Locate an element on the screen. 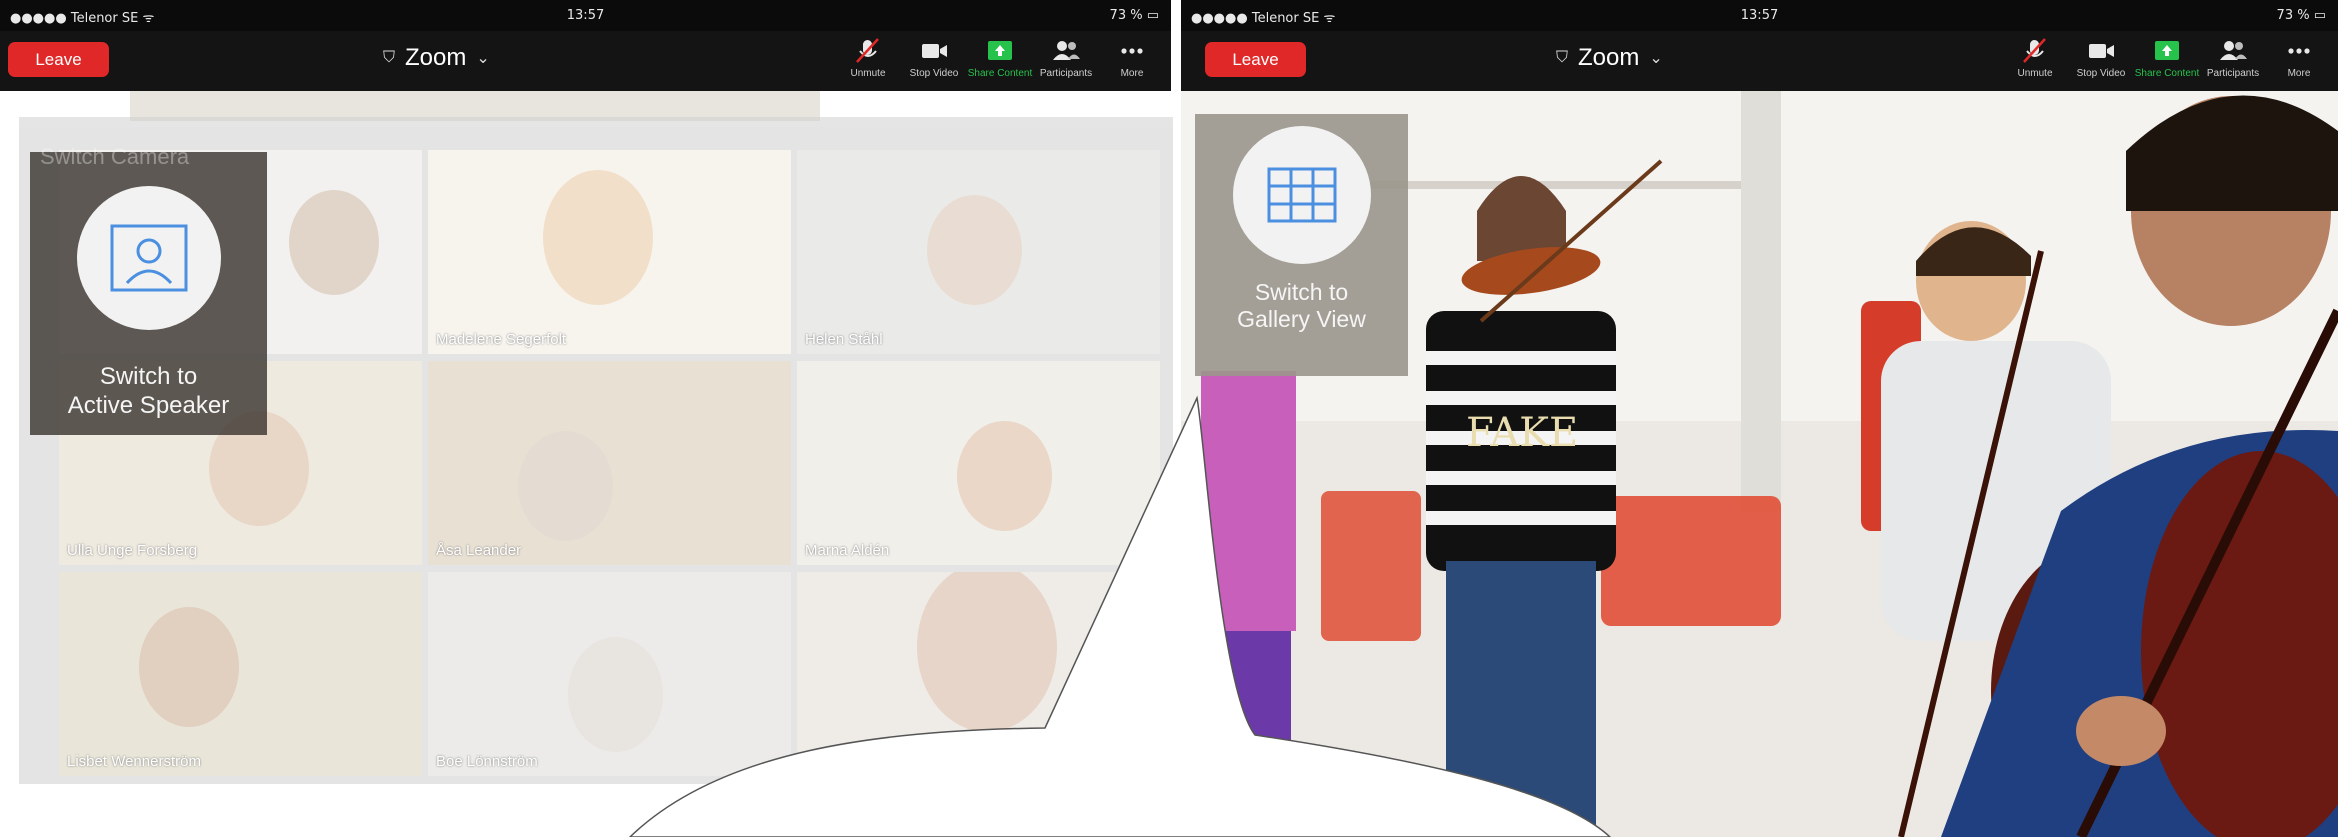 This screenshot has width=2338, height=837. gallery-tile: Boe Lönnström is located at coordinates (609, 674).